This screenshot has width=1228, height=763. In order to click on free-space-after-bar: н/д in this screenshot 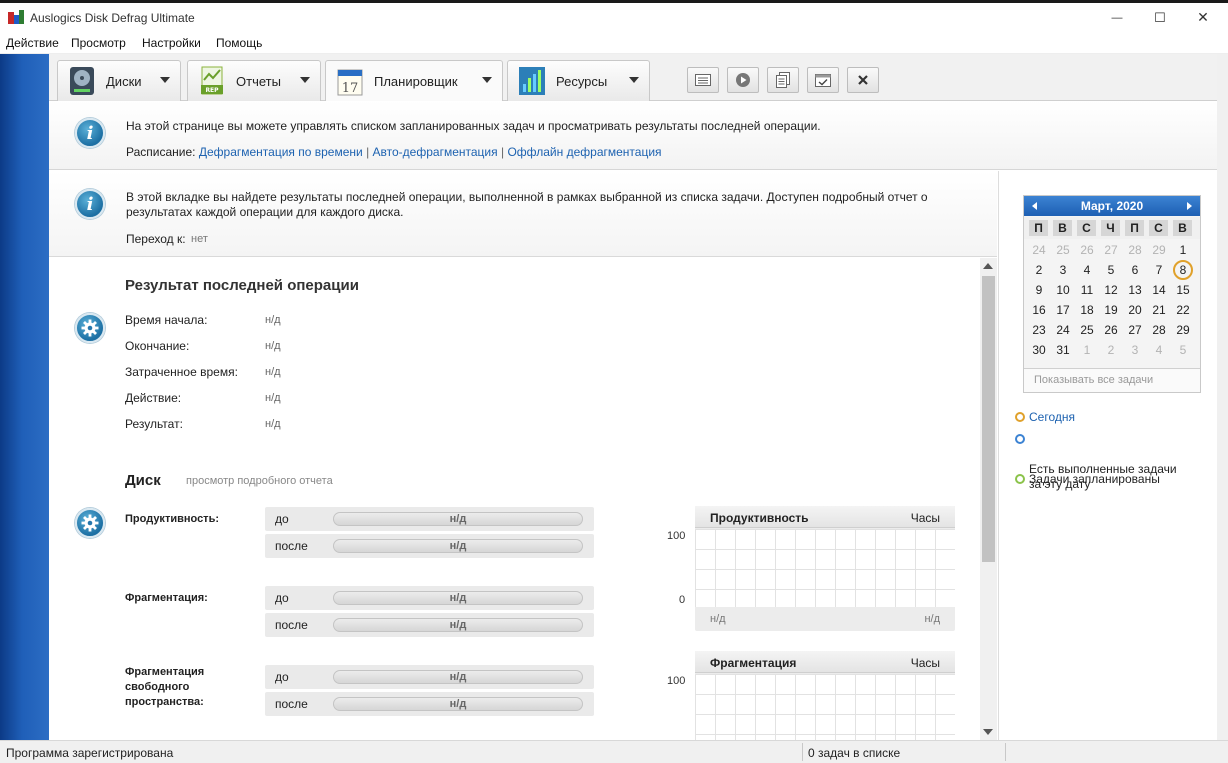, I will do `click(458, 704)`.